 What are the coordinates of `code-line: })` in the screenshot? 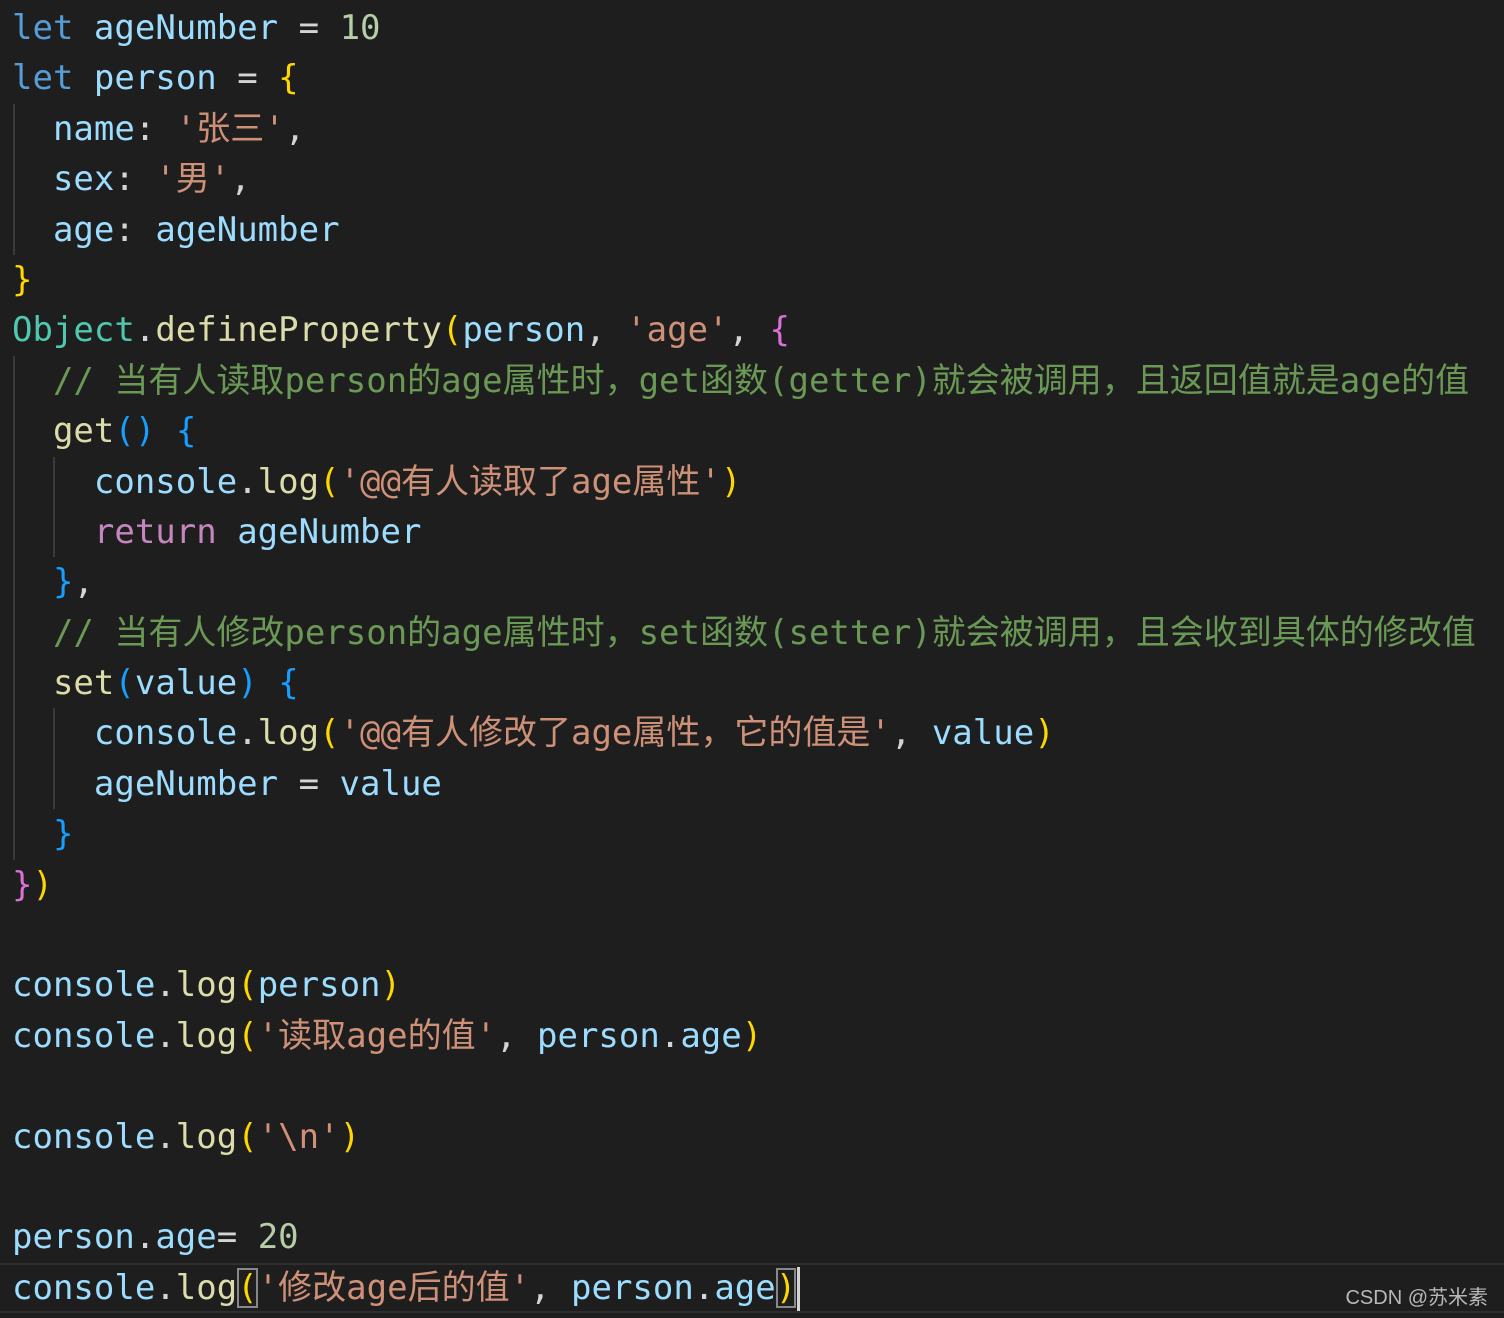 It's located at (758, 885).